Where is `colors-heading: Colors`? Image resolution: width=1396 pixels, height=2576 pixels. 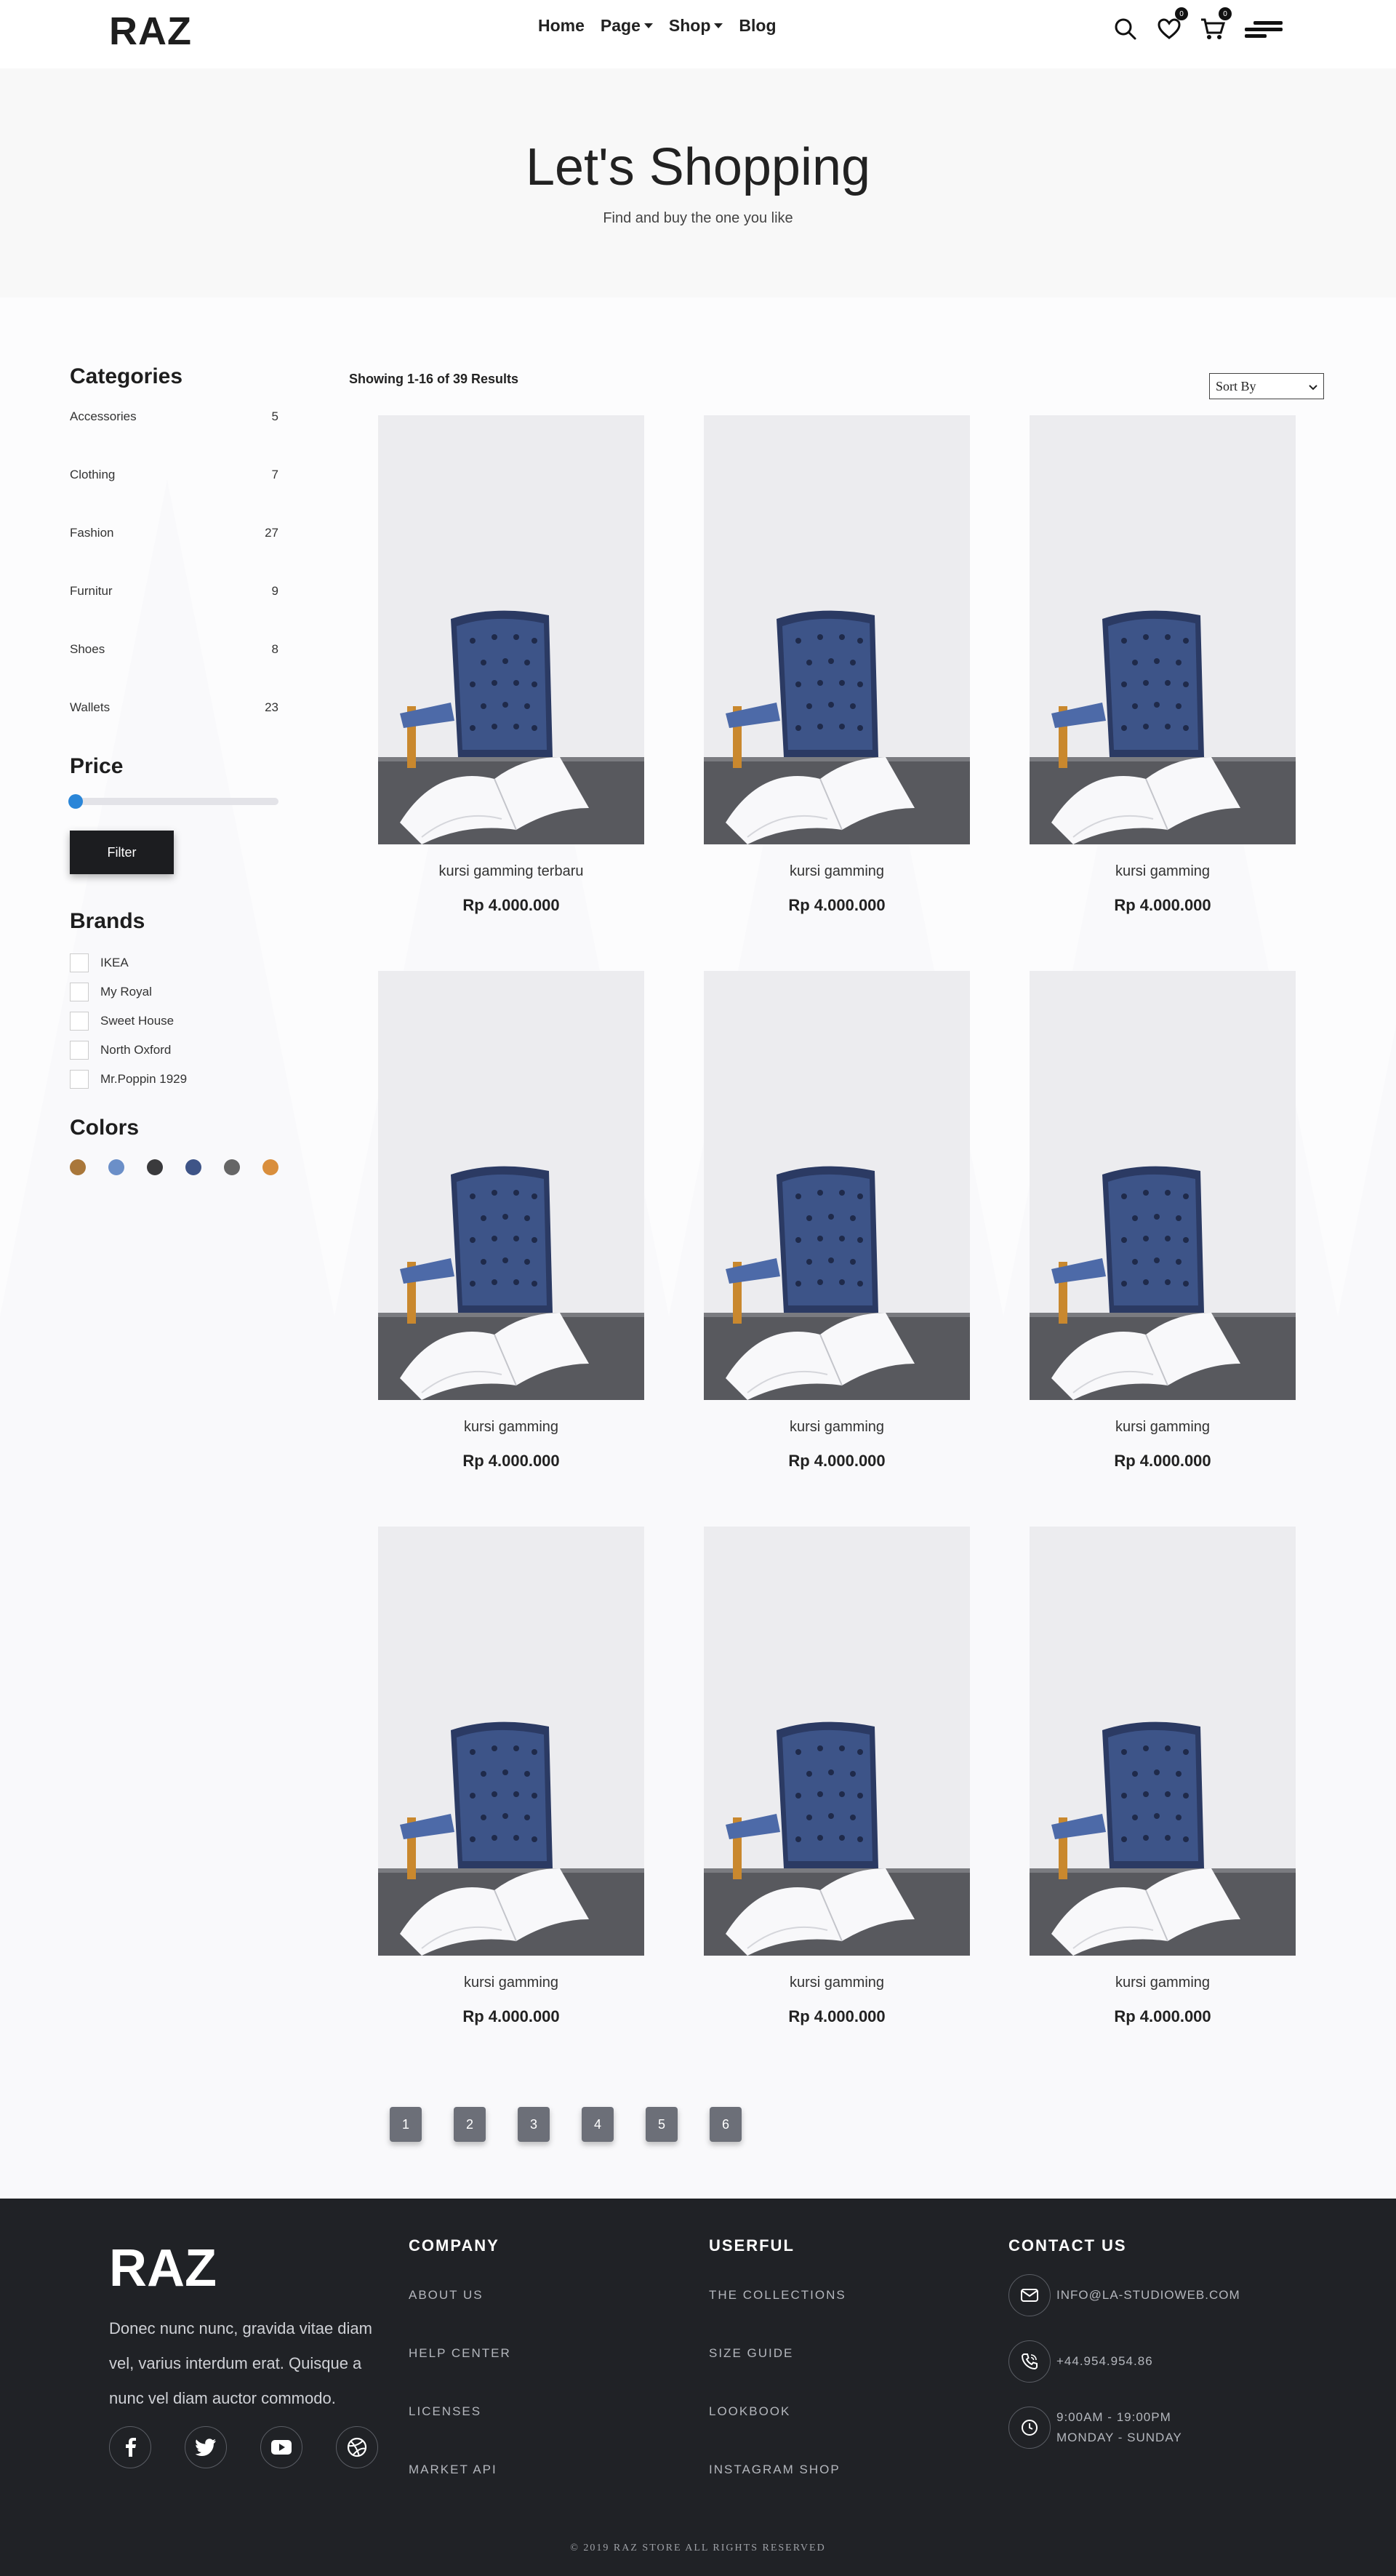
colors-heading: Colors is located at coordinates (105, 1128).